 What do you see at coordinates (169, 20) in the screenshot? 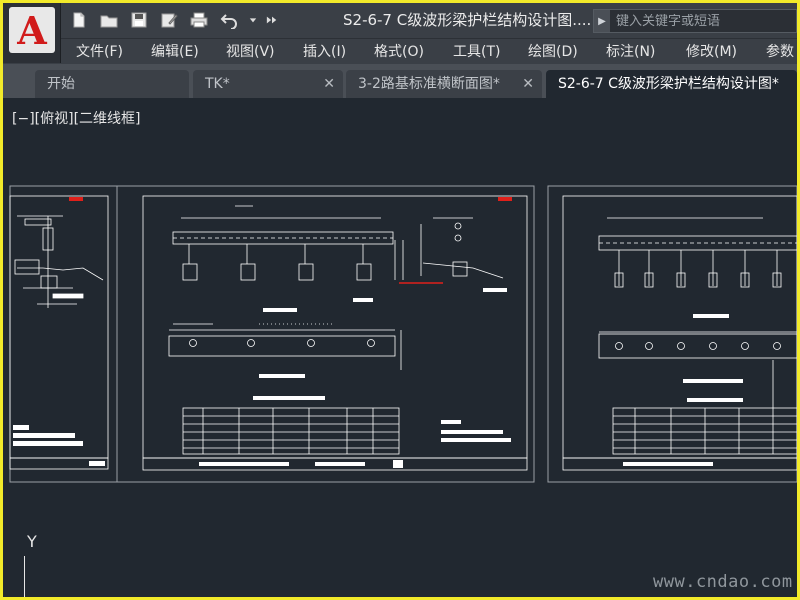
I see `save-as-icon` at bounding box center [169, 20].